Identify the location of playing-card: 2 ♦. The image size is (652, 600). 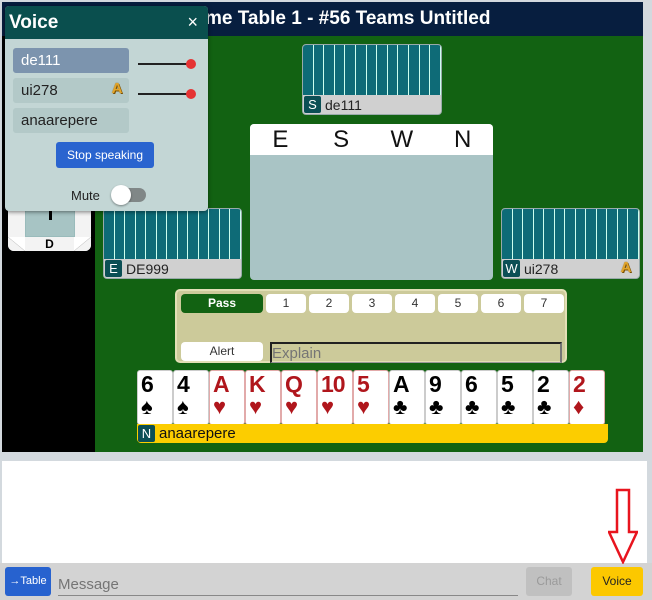
(587, 397).